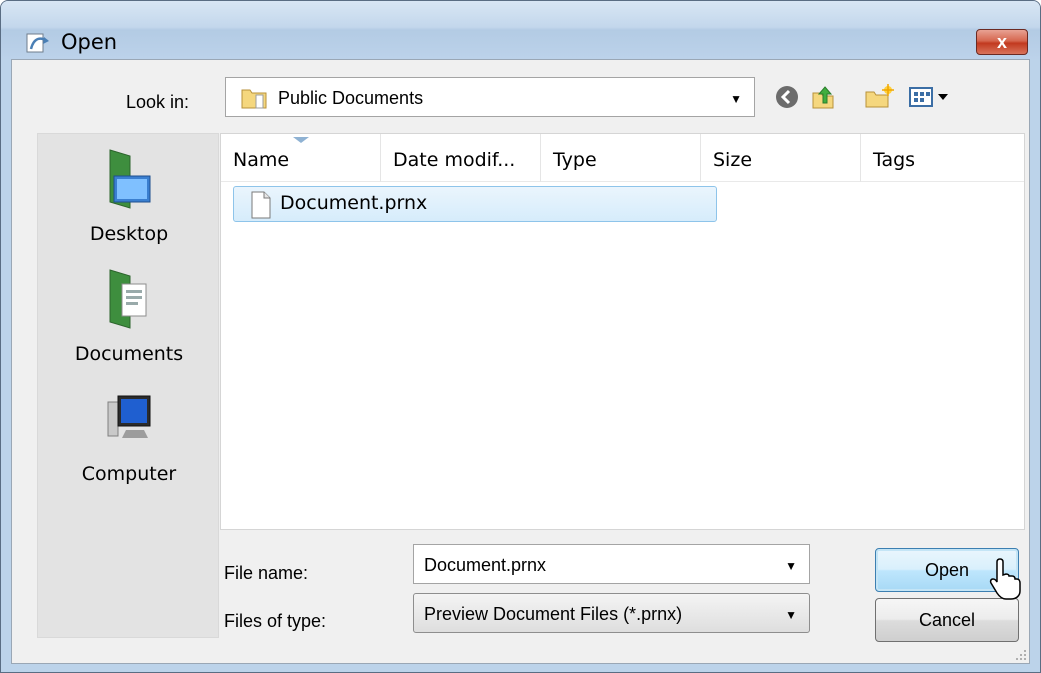 The height and width of the screenshot is (673, 1041). I want to click on look-in-value: Public Documents, so click(351, 98).